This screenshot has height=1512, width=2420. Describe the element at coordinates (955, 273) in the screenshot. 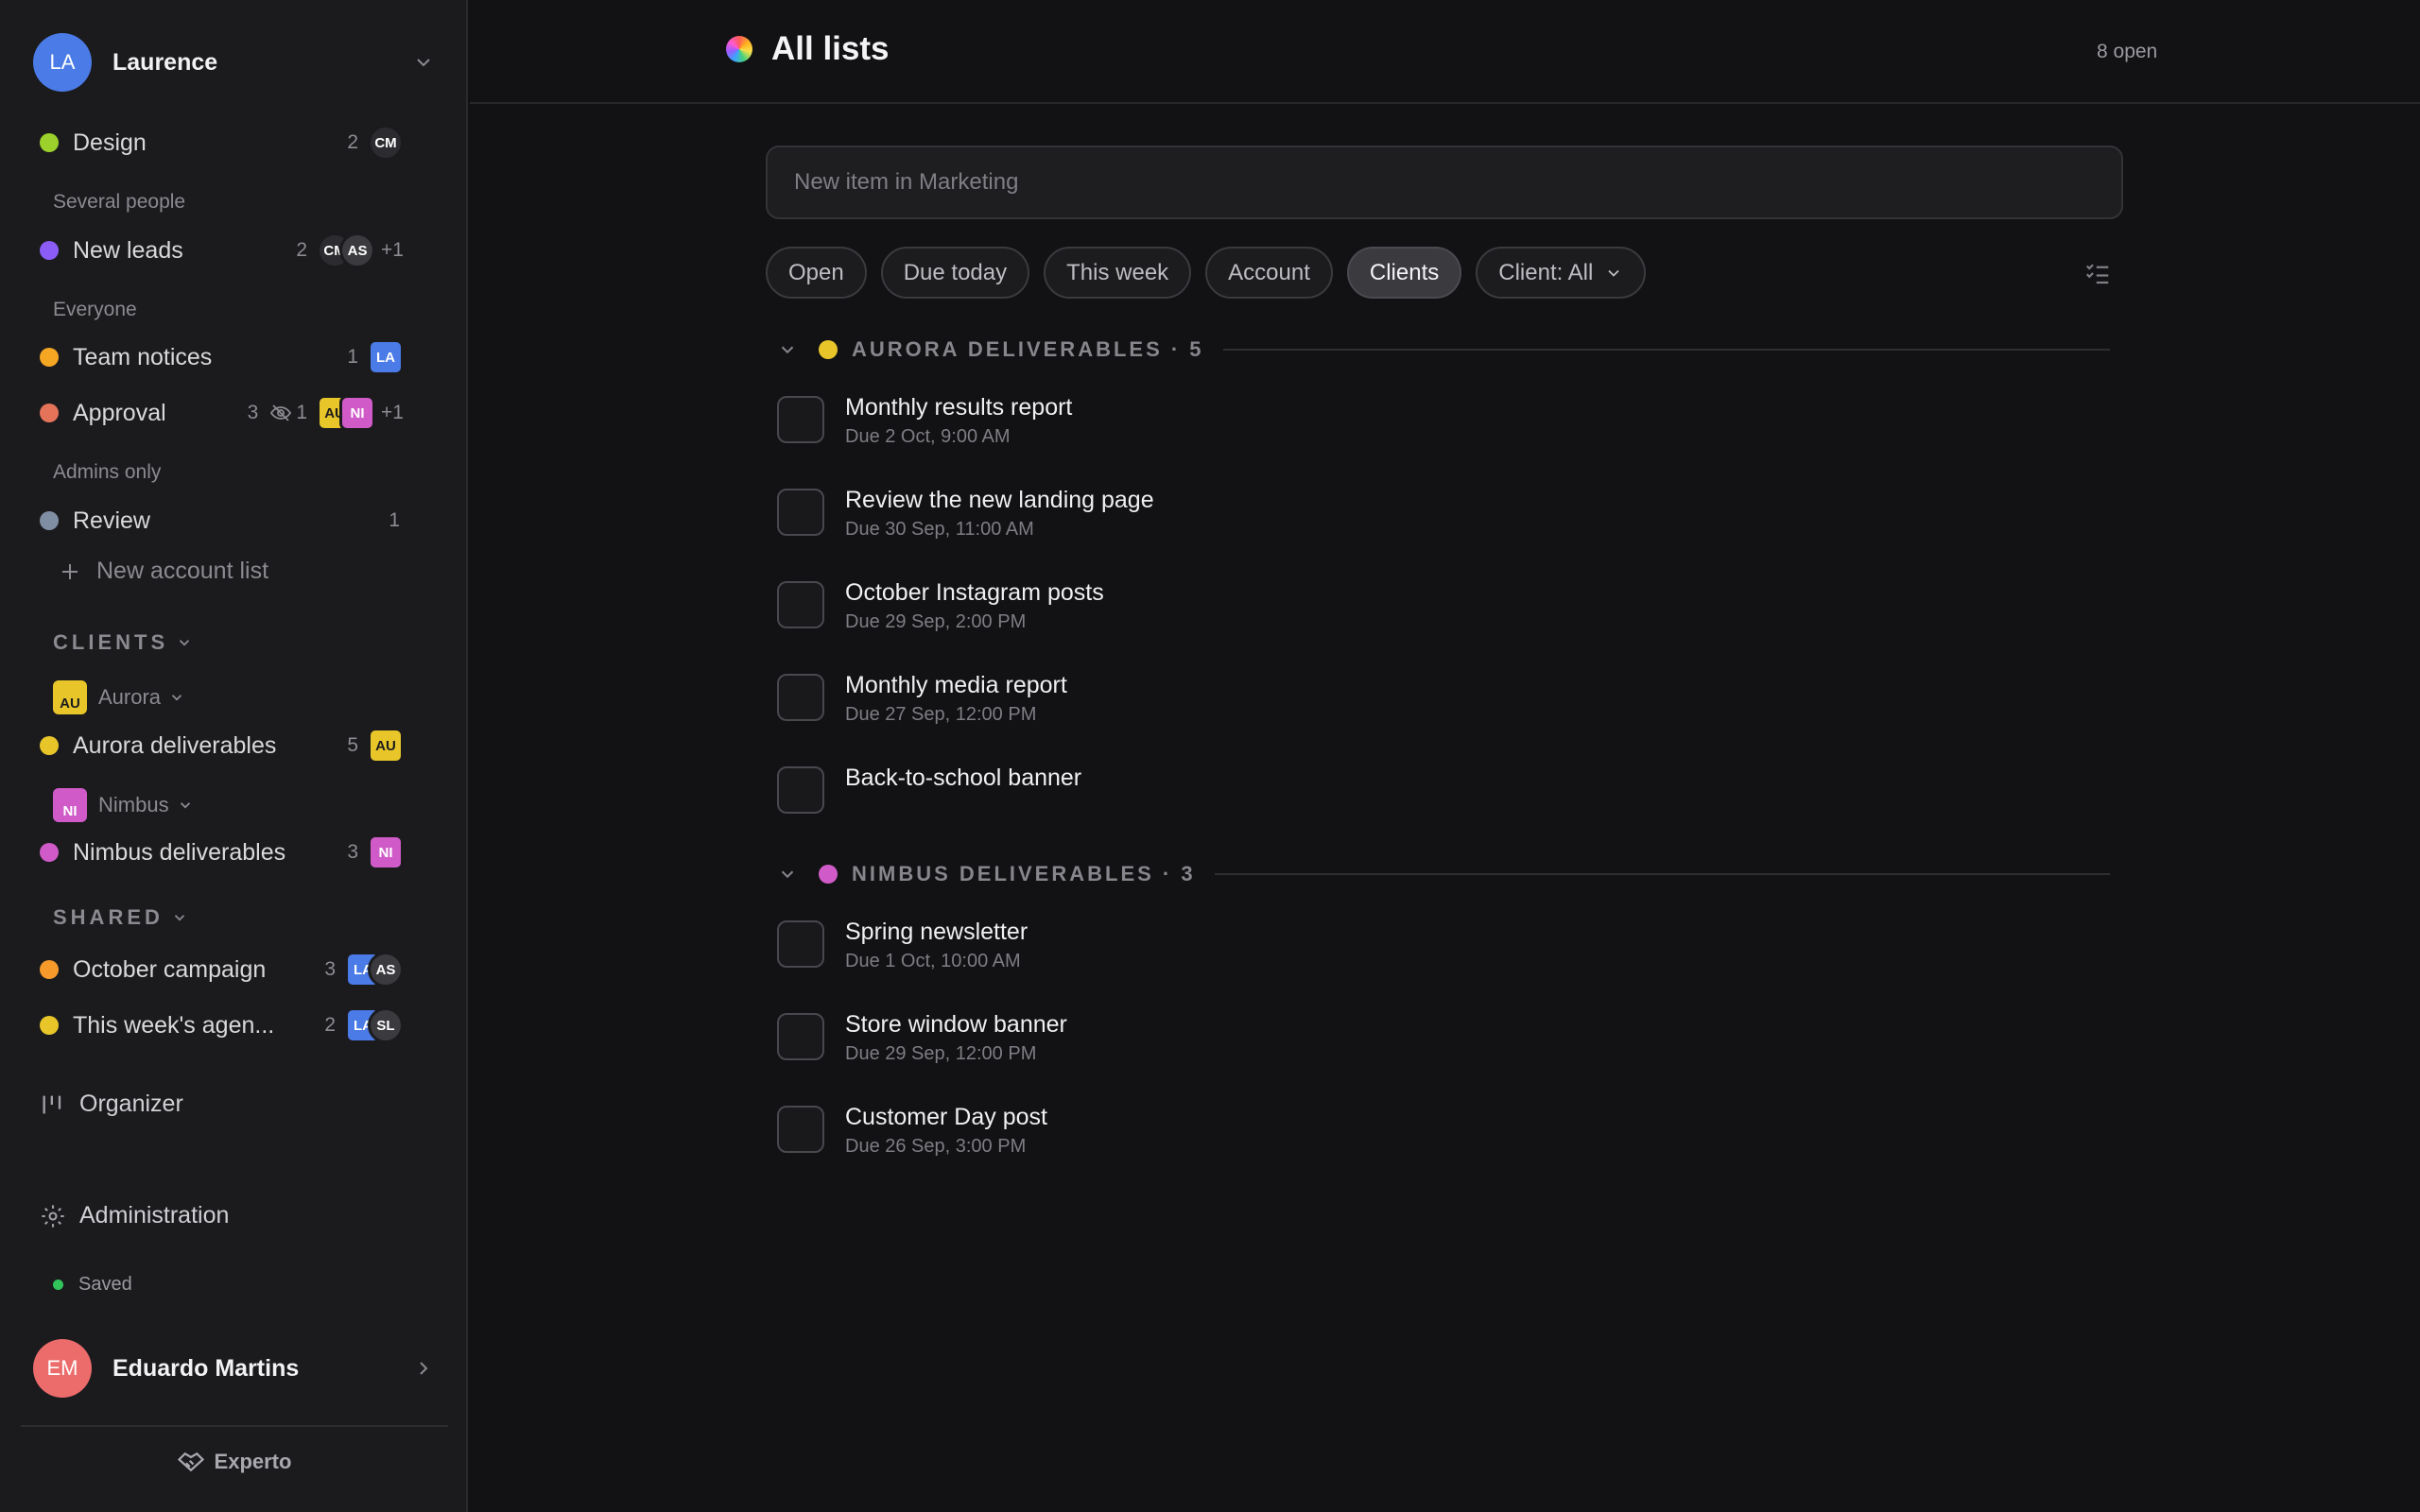

I see `filter-chip-due-today: Due today` at that location.